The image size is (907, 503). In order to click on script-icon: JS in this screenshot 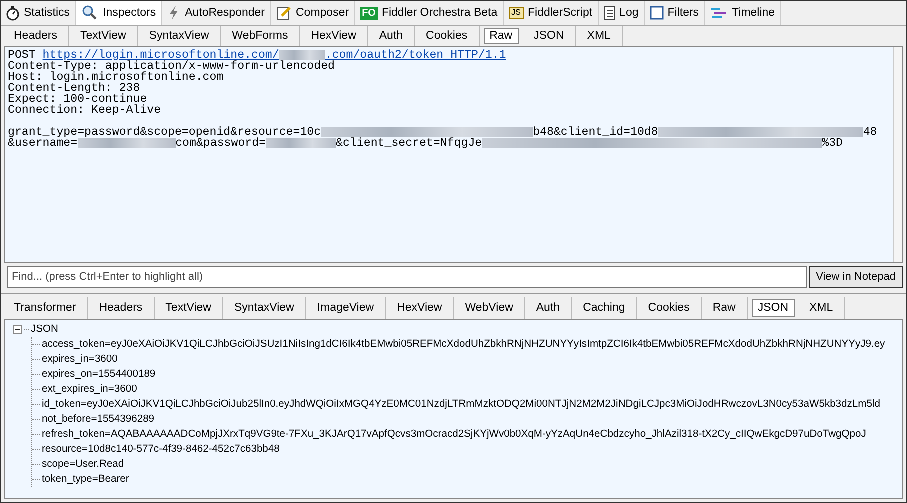, I will do `click(516, 13)`.